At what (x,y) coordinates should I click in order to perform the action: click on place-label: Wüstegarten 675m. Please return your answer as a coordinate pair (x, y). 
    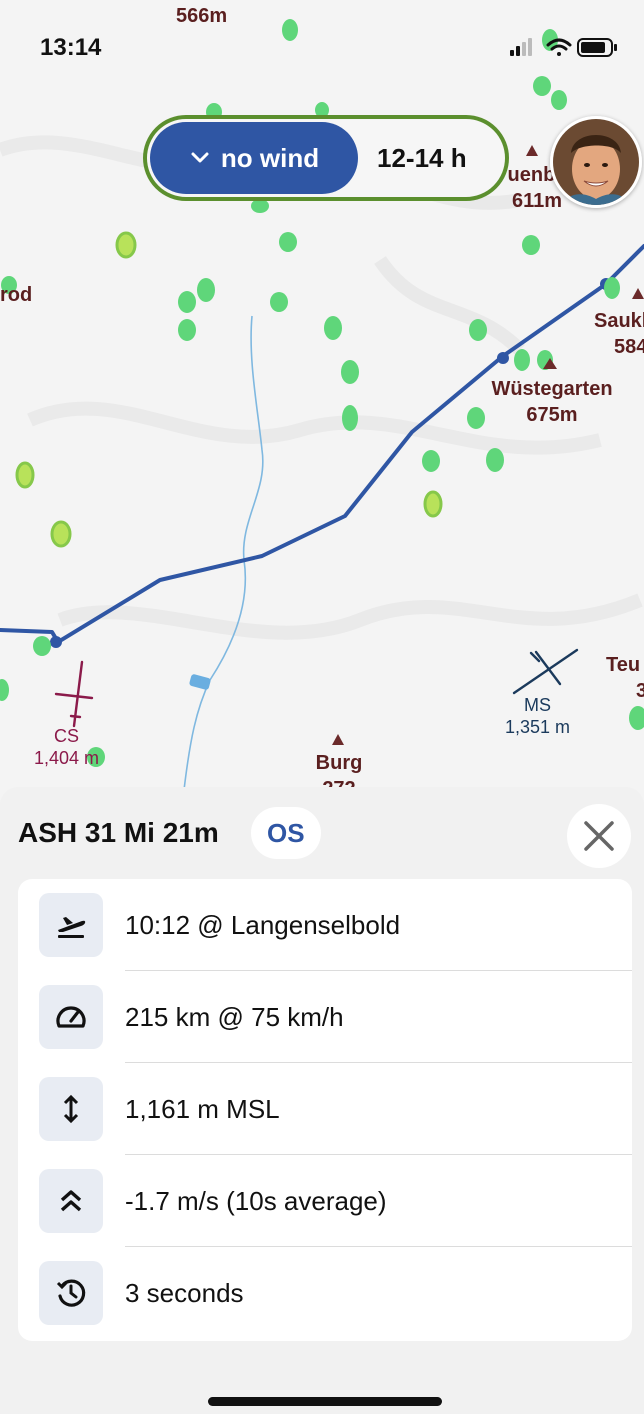
    Looking at the image, I should click on (552, 402).